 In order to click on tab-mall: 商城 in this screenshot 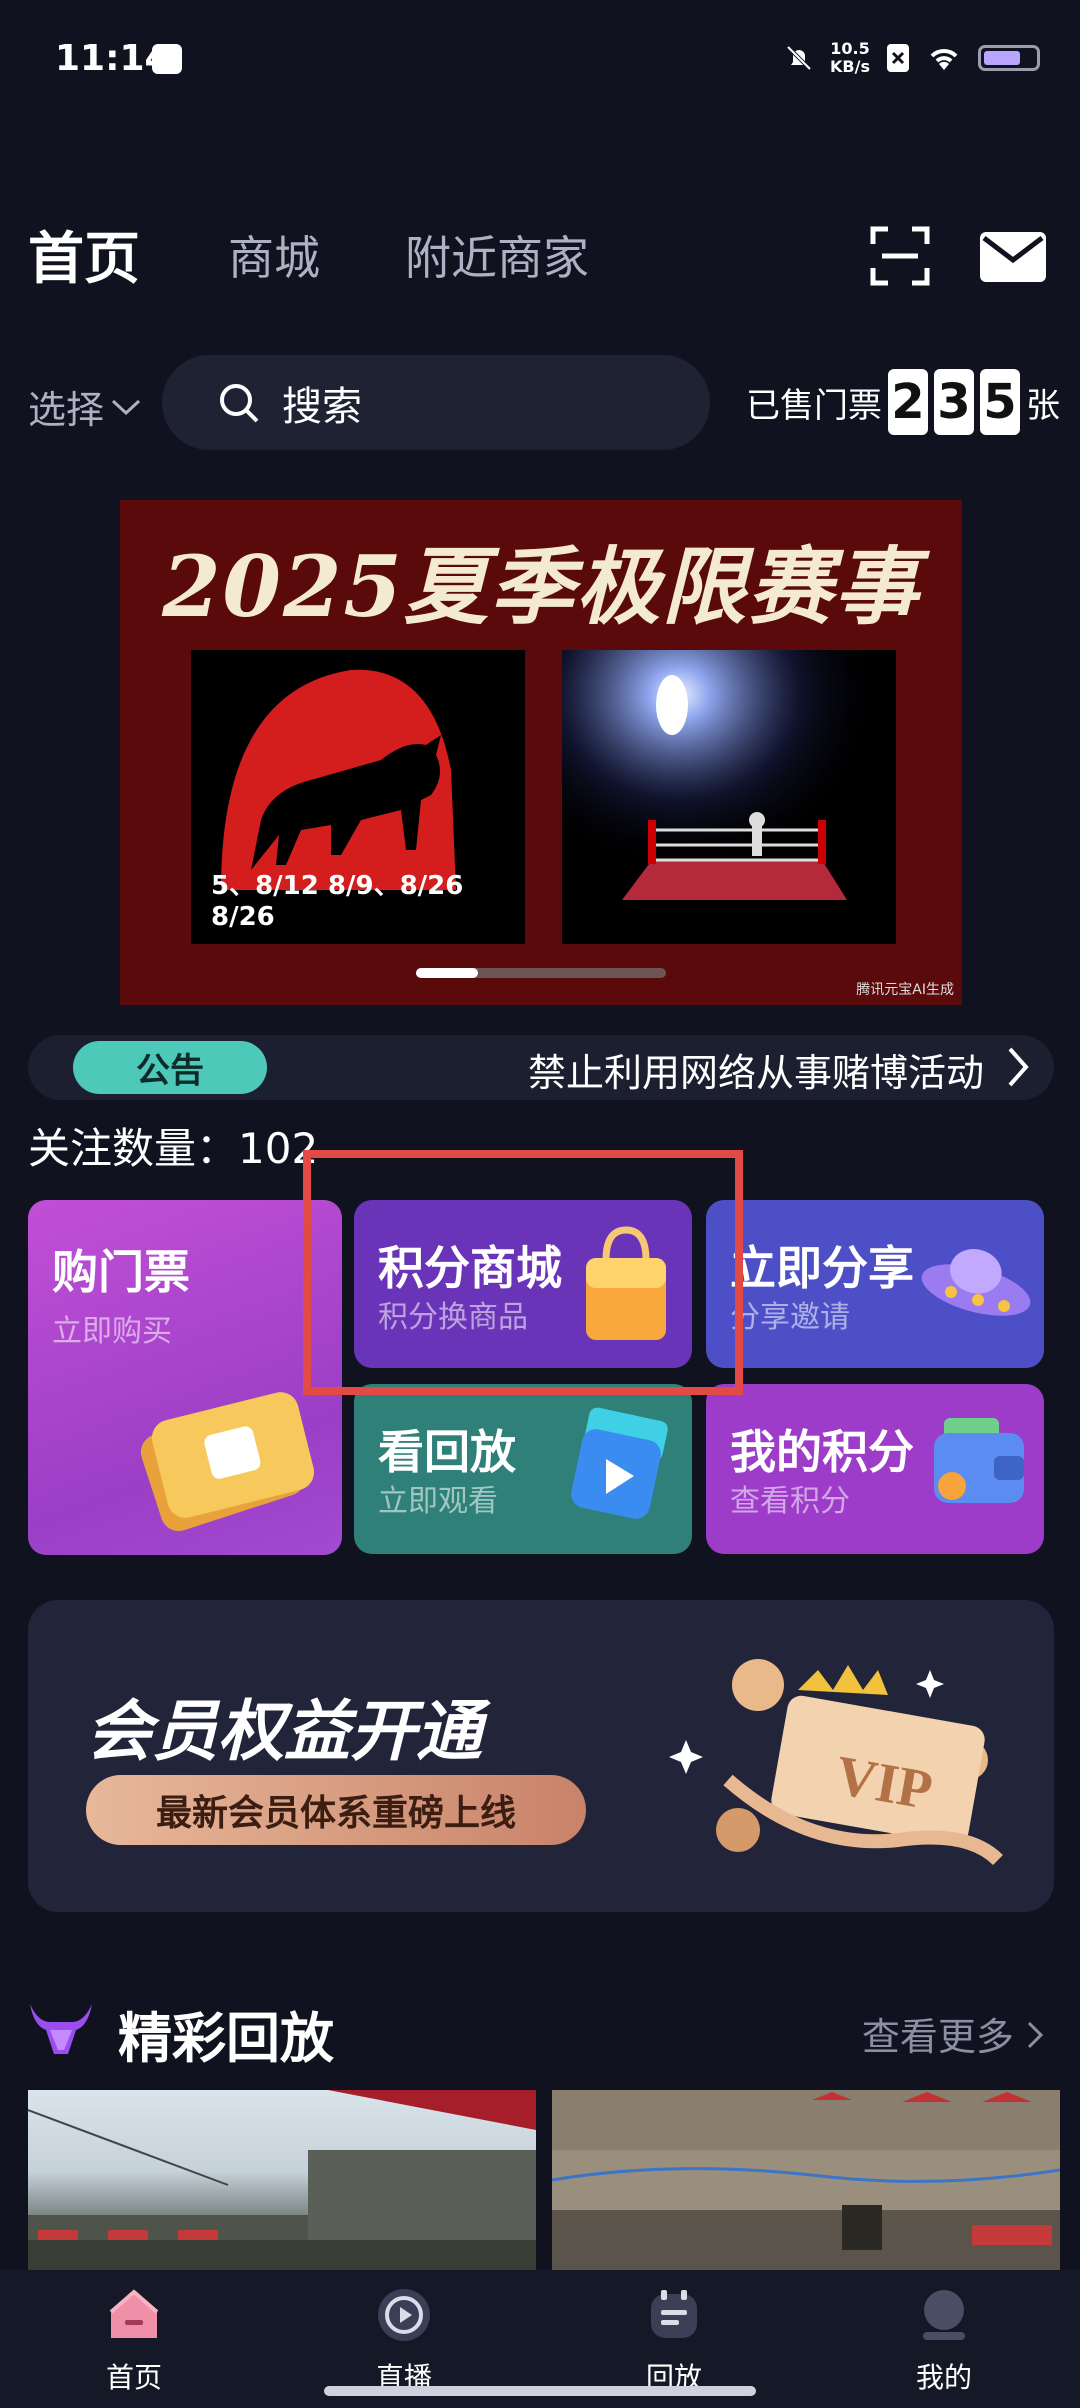, I will do `click(274, 255)`.